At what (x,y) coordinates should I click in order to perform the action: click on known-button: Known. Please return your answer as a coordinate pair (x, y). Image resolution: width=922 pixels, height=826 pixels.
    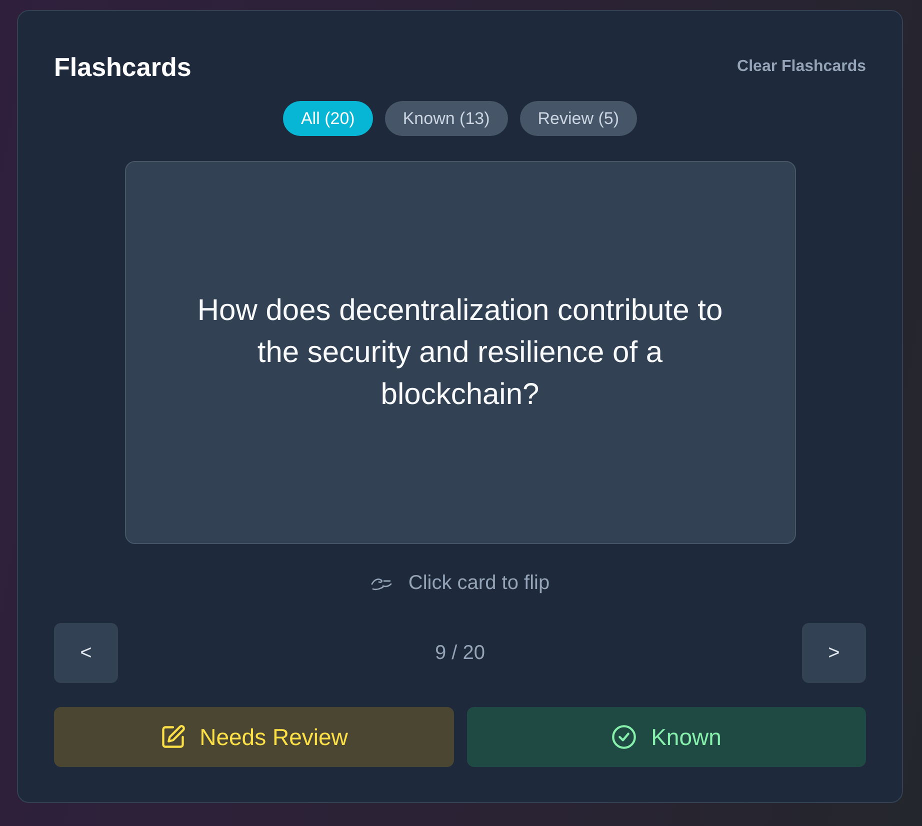
    Looking at the image, I should click on (666, 737).